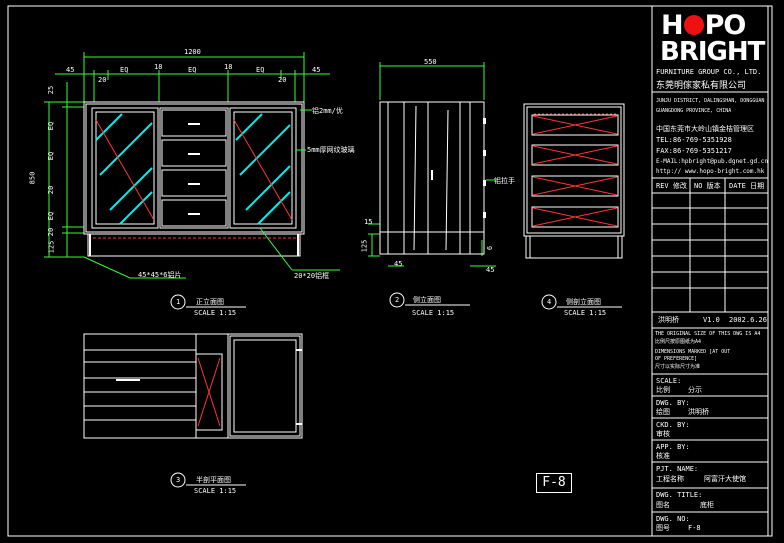 This screenshot has width=784, height=543. What do you see at coordinates (210, 302) in the screenshot?
I see `view-1-title: 正立面图` at bounding box center [210, 302].